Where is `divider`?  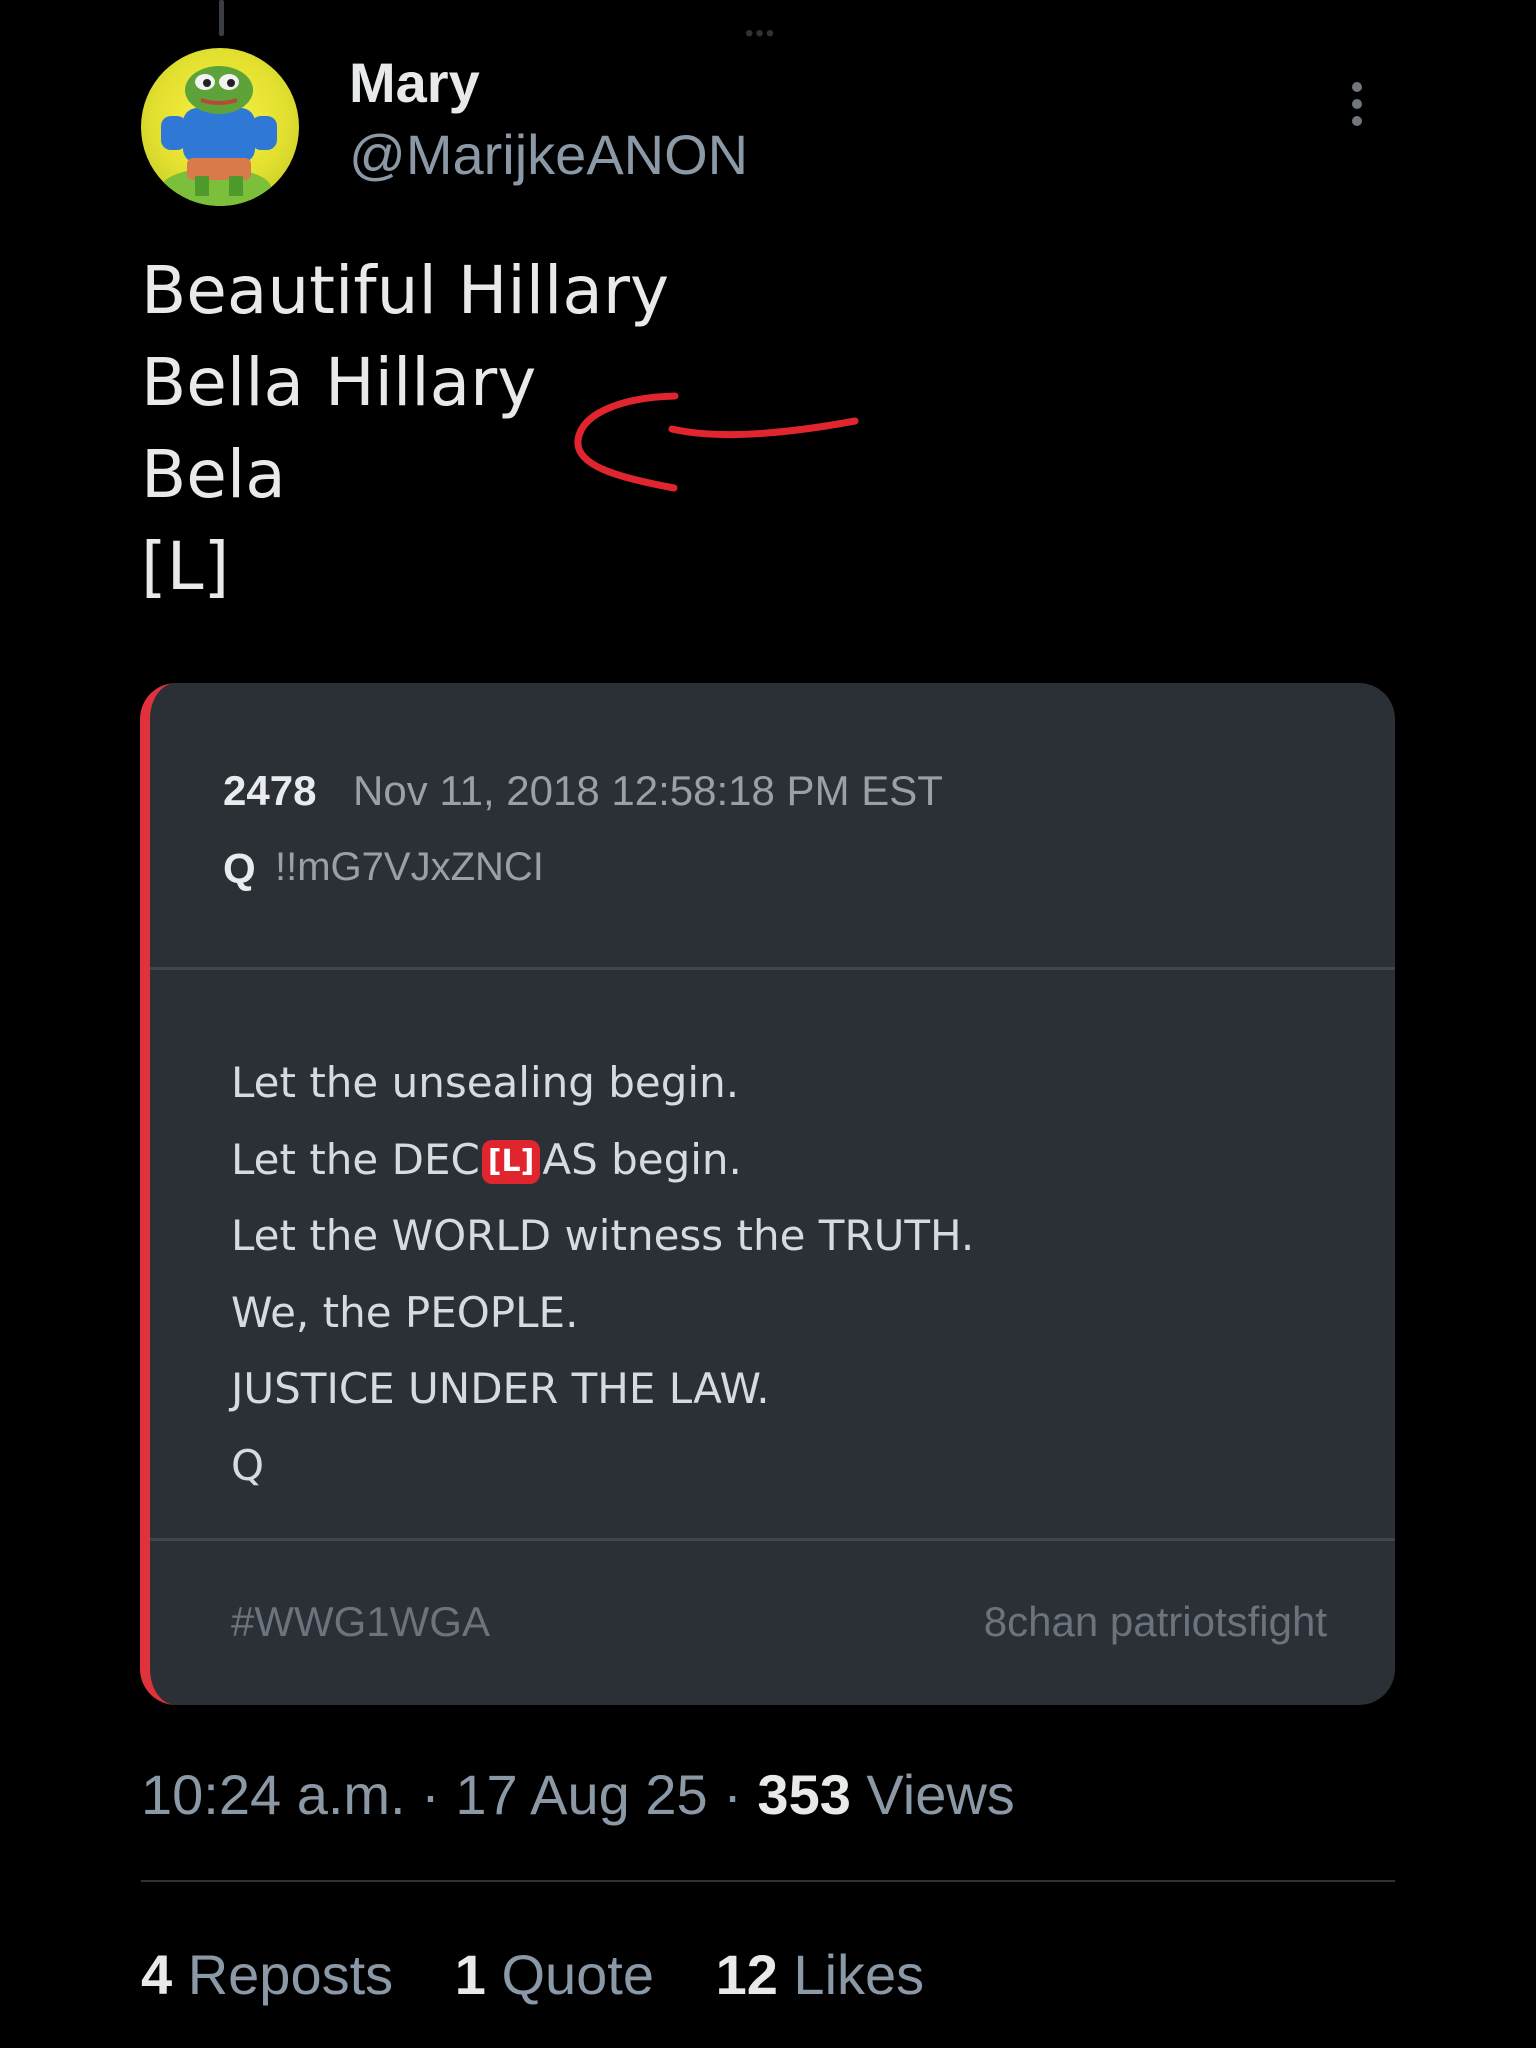 divider is located at coordinates (768, 1881).